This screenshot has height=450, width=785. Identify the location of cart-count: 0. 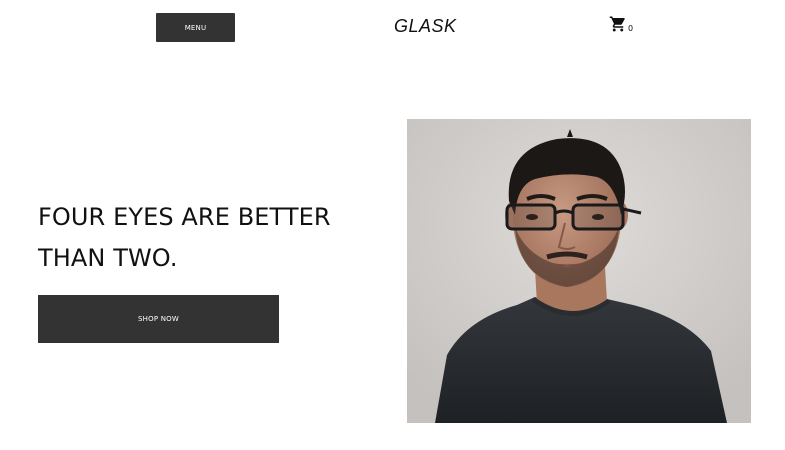
(631, 28).